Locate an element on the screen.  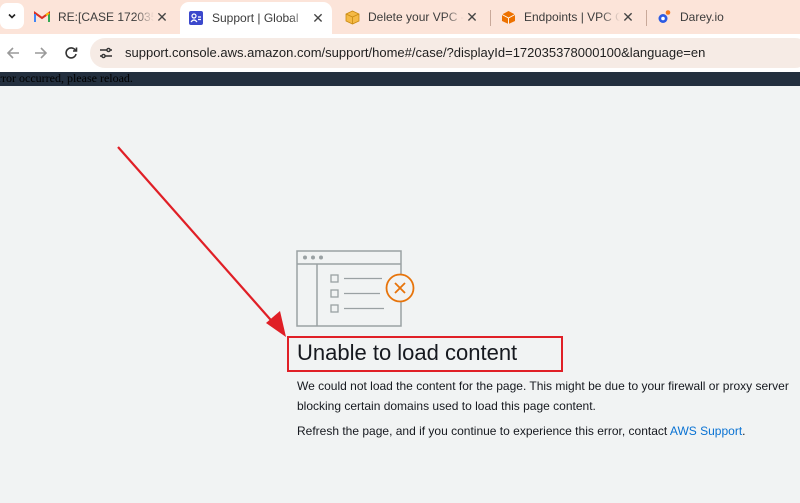
reload-button is located at coordinates (71, 53).